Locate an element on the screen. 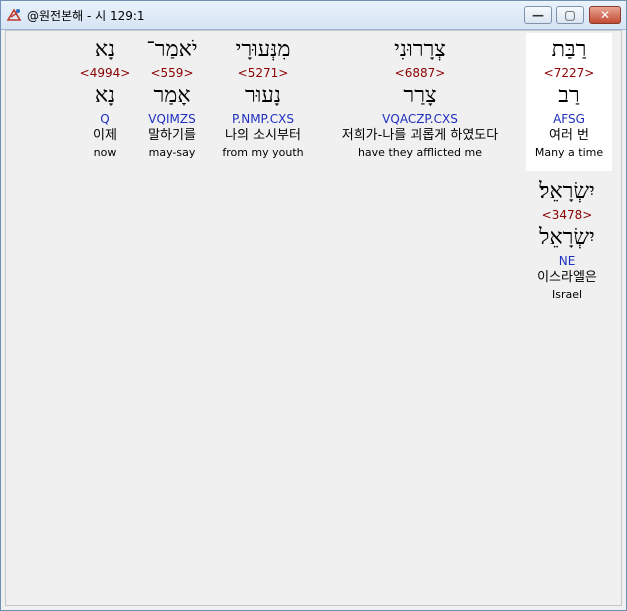 The height and width of the screenshot is (611, 627). minimize-icon: — is located at coordinates (538, 15).